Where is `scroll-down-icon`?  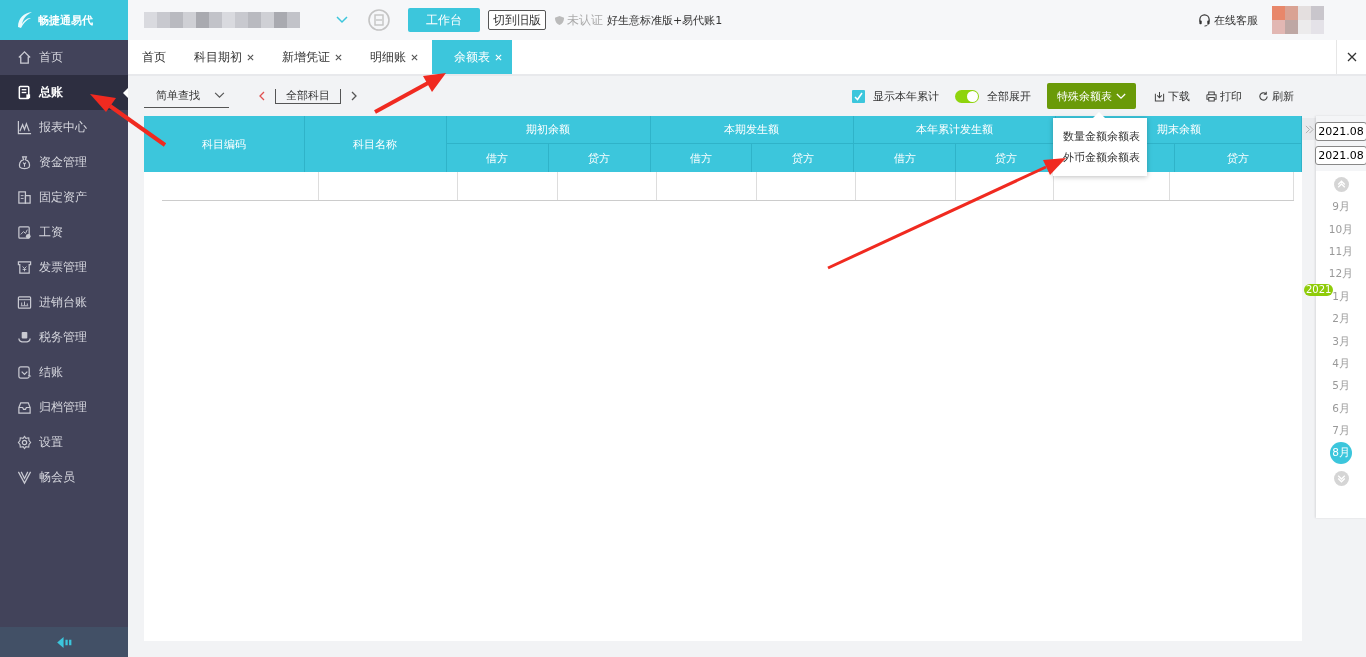 scroll-down-icon is located at coordinates (1341, 478).